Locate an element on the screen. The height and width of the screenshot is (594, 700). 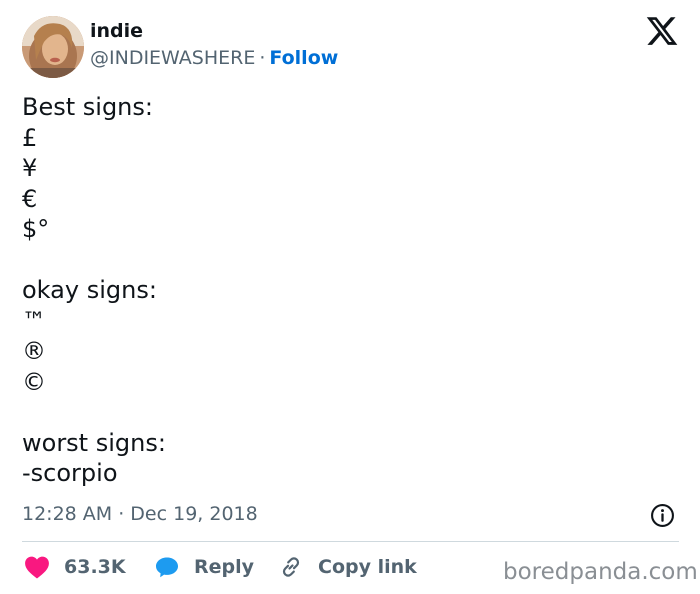
follow-button: Follow is located at coordinates (303, 58).